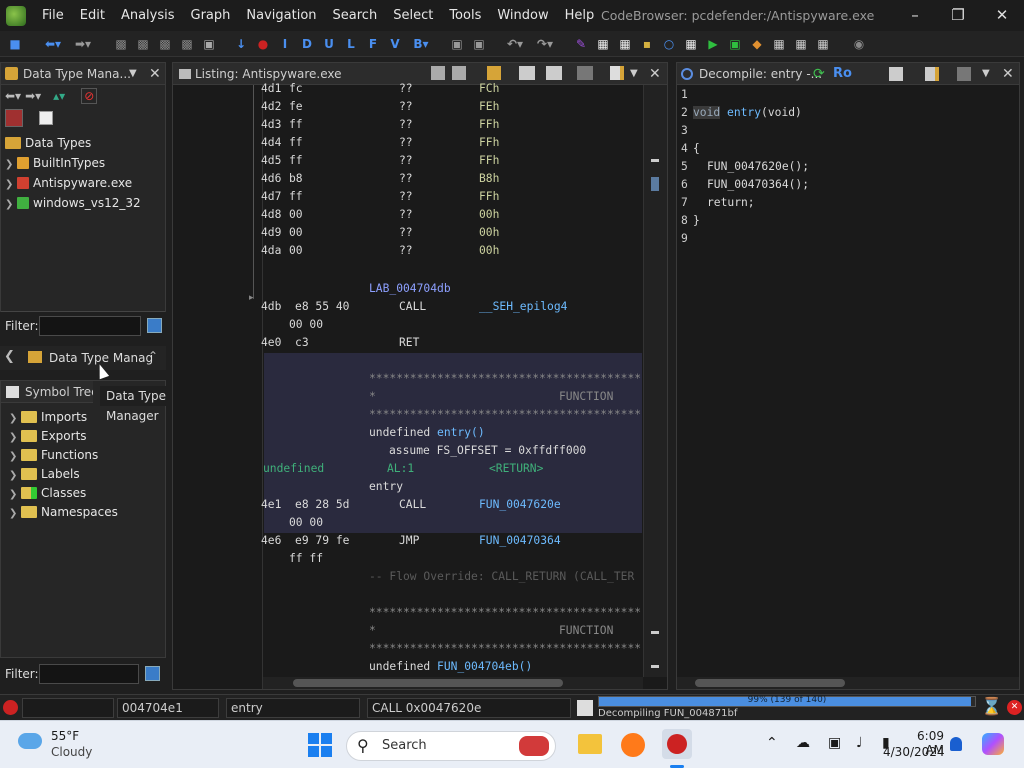 The width and height of the screenshot is (1024, 768). What do you see at coordinates (44, 474) in the screenshot?
I see `symbol-labels: ❯ Labels` at bounding box center [44, 474].